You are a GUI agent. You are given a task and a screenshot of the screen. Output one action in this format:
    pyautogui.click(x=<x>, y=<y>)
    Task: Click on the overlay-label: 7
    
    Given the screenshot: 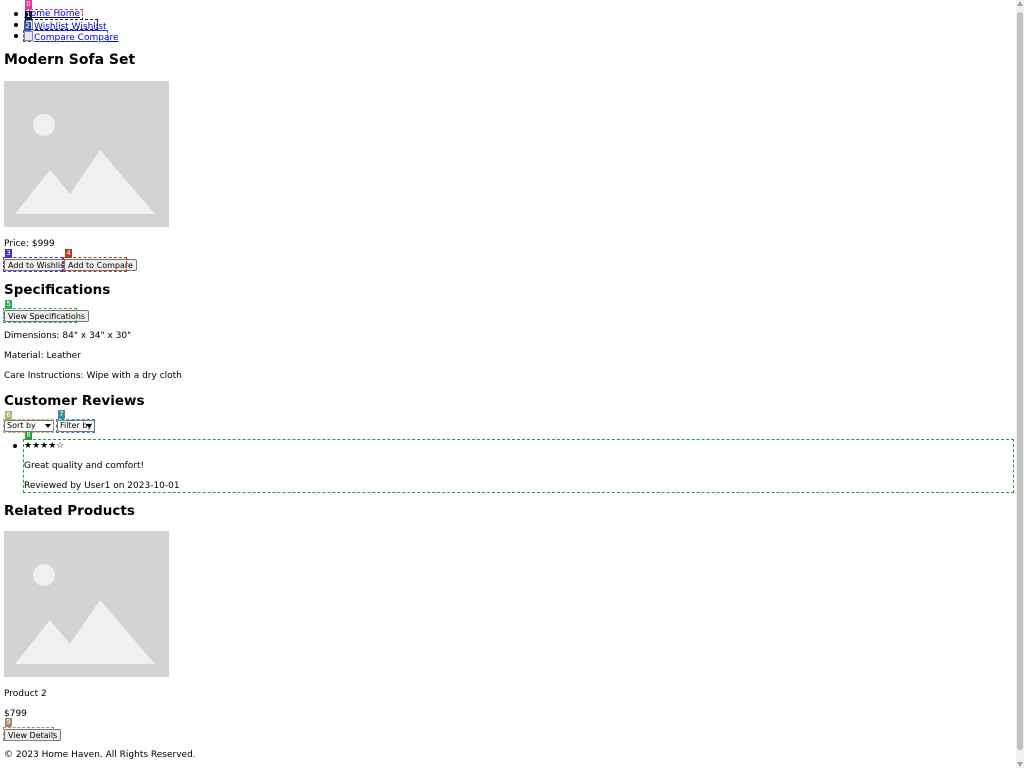 What is the action you would take?
    pyautogui.click(x=61, y=414)
    